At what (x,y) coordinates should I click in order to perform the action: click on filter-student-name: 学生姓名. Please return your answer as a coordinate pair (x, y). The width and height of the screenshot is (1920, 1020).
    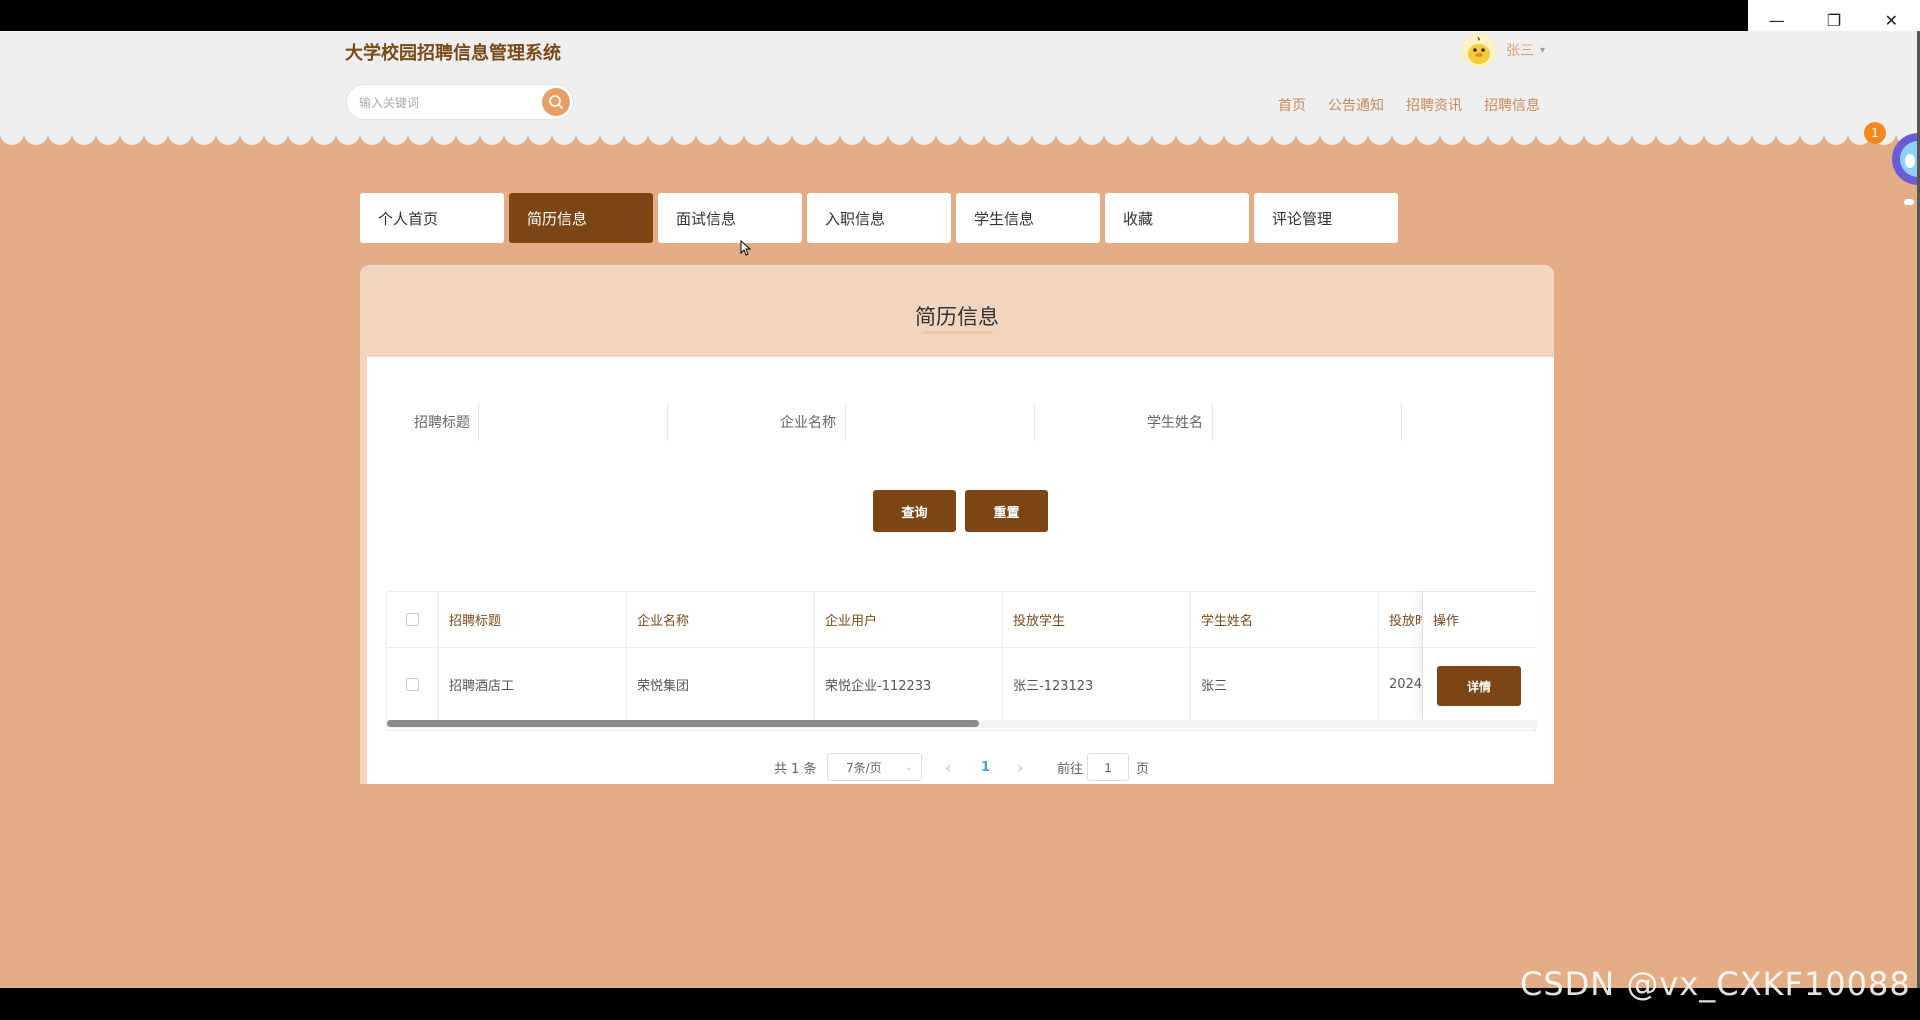
    Looking at the image, I should click on (1175, 422).